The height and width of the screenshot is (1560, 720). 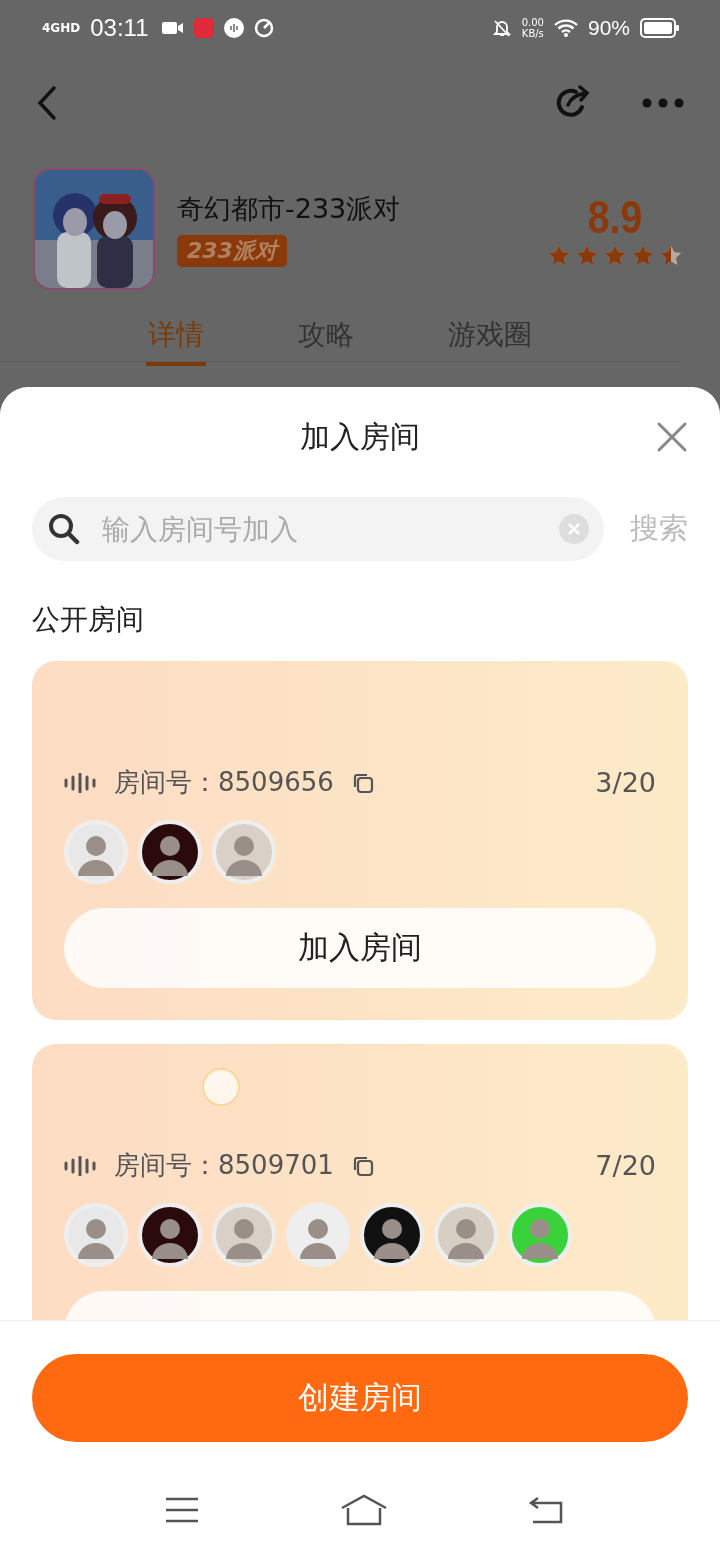 What do you see at coordinates (532, 33) in the screenshot?
I see `speed-unit: KB/s` at bounding box center [532, 33].